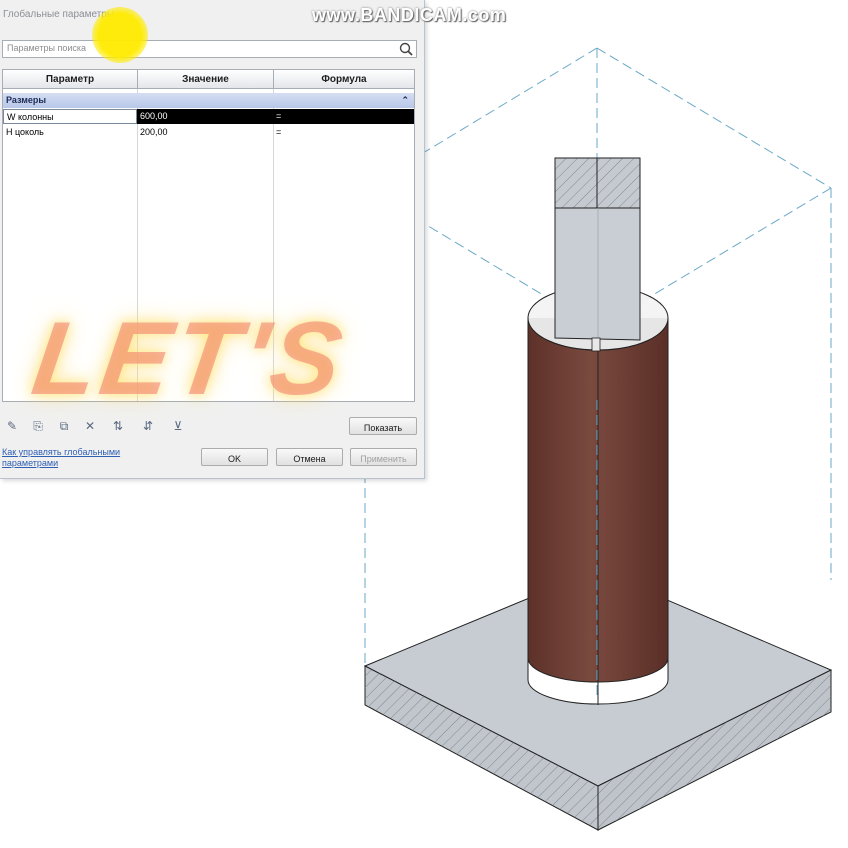 This screenshot has width=848, height=848. I want to click on parameter-name-cell: W колонны, so click(70, 116).